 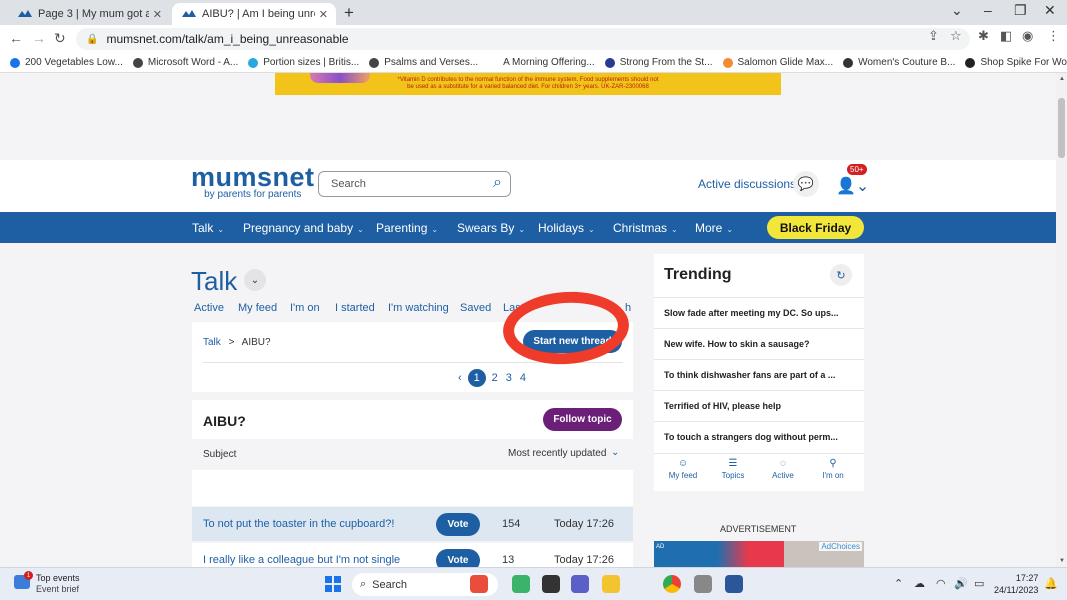 I want to click on pager-page-current: 1, so click(x=476, y=378).